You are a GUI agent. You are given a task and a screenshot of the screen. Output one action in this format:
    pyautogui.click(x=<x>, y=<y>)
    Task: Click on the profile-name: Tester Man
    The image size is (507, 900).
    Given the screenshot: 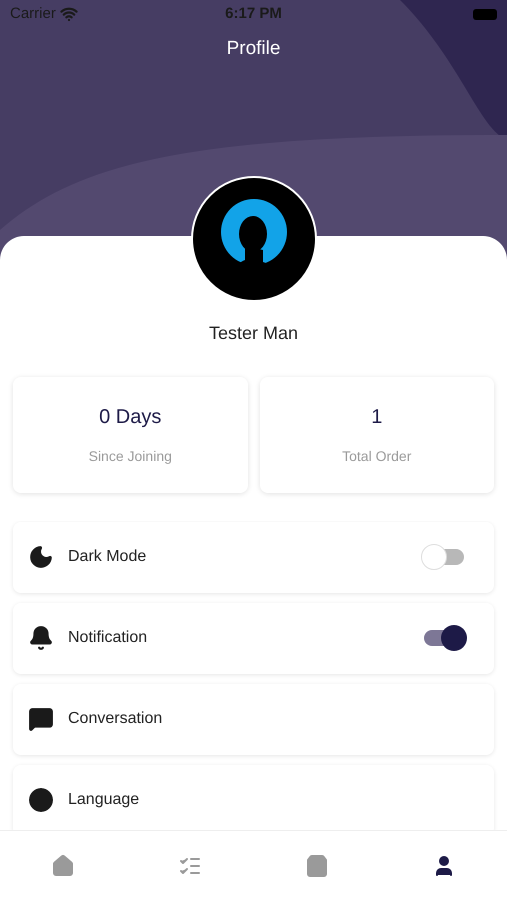 What is the action you would take?
    pyautogui.click(x=253, y=333)
    